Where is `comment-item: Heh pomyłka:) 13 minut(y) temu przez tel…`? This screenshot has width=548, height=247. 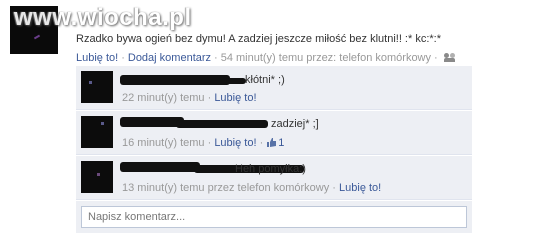 comment-item: Heh pomyłka:) 13 minut(y) temu przez tel… is located at coordinates (274, 178).